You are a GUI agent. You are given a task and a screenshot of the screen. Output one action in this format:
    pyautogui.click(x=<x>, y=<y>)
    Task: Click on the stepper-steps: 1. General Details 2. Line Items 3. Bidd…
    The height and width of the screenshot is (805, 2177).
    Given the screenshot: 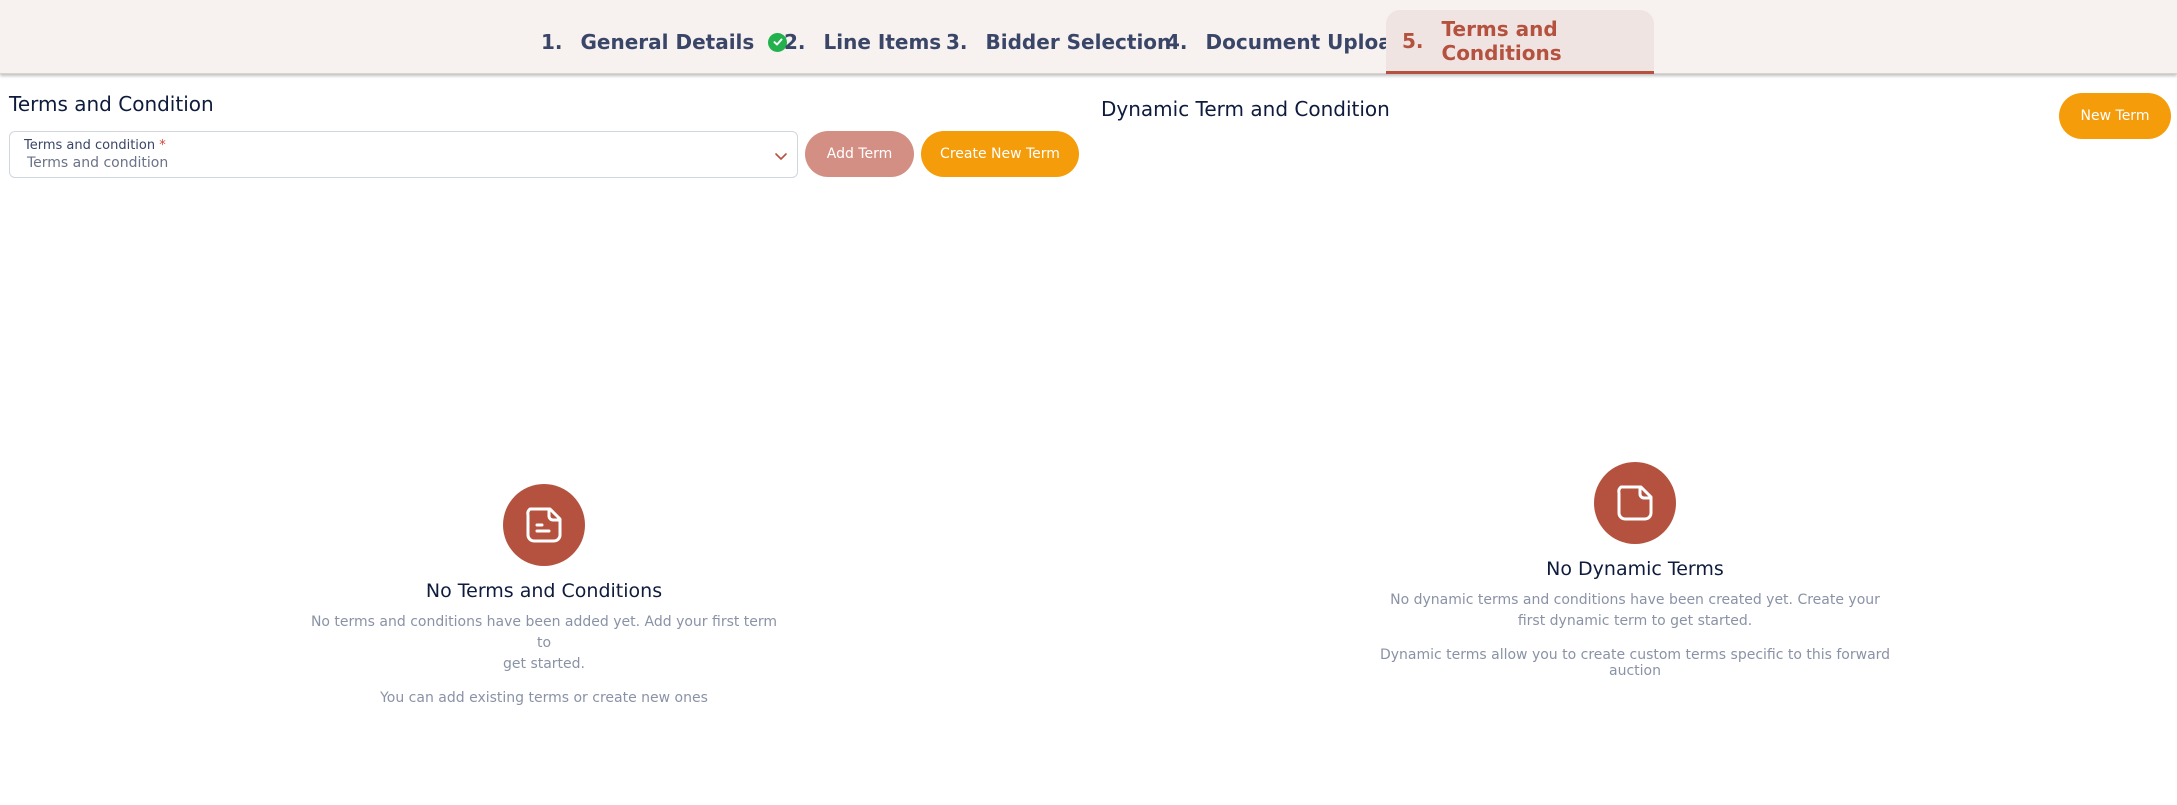 What is the action you would take?
    pyautogui.click(x=1088, y=37)
    